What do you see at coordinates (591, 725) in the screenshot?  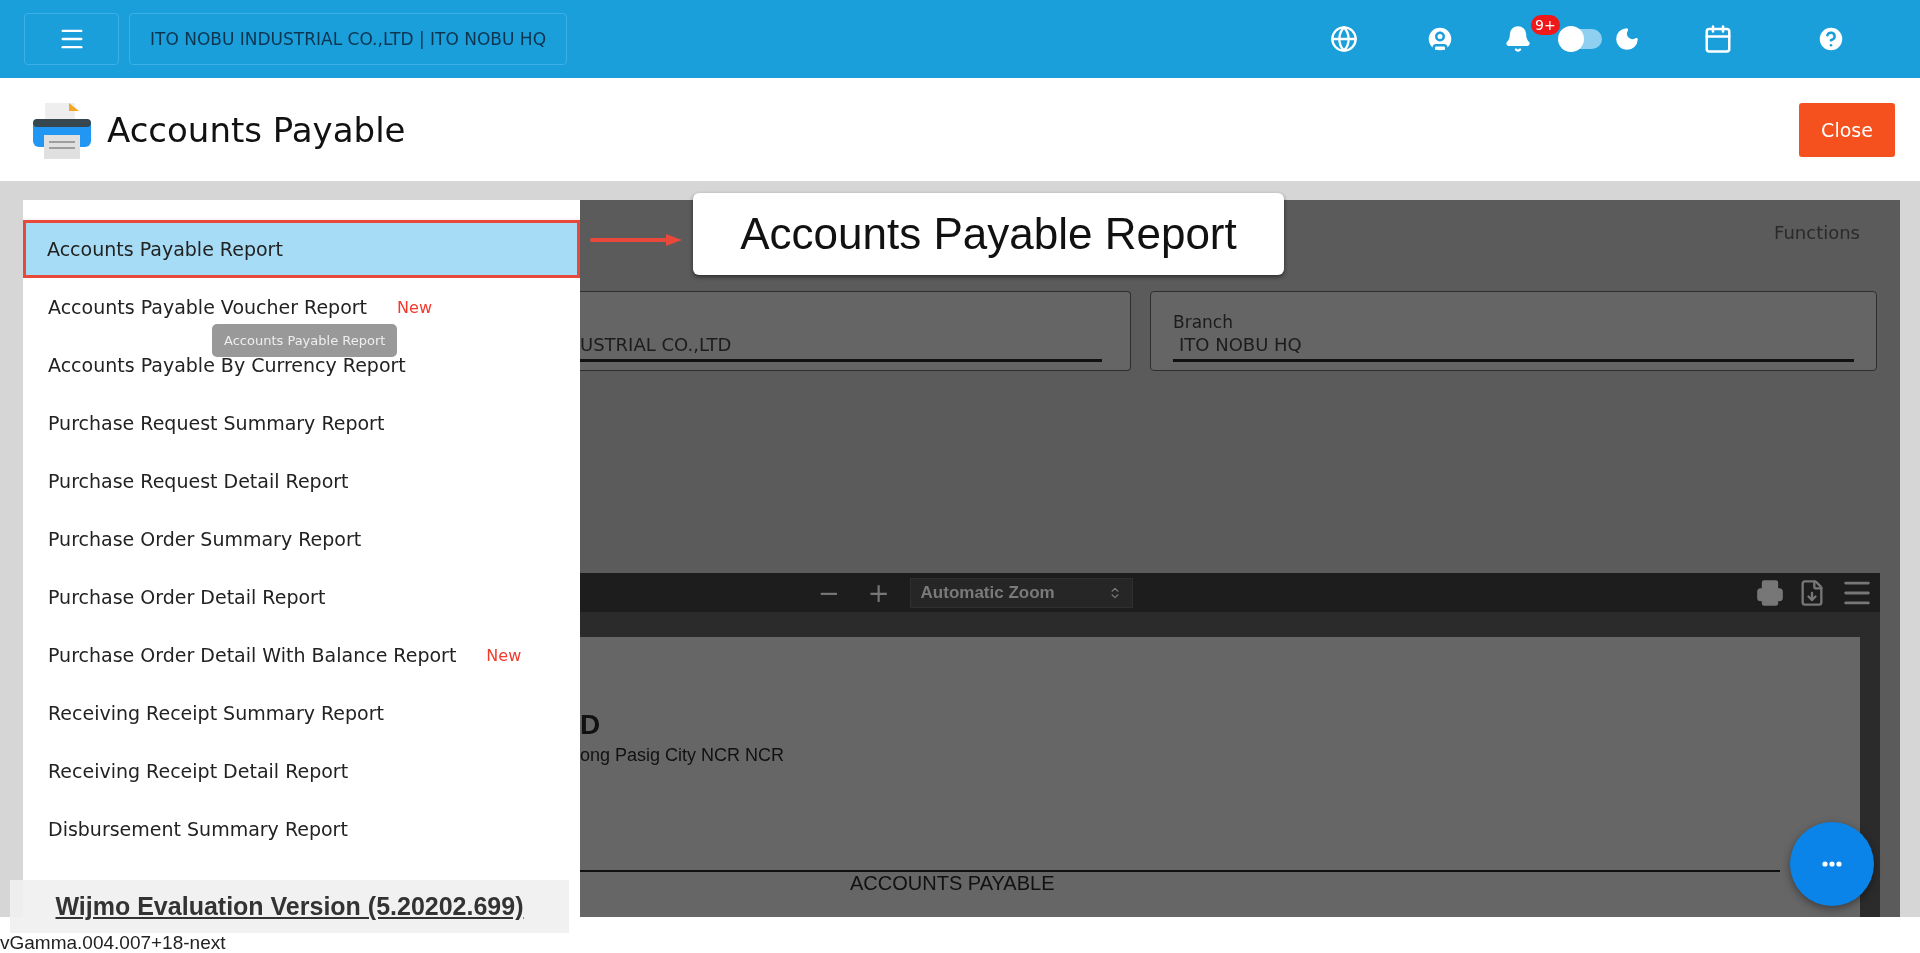 I see `page-text: D` at bounding box center [591, 725].